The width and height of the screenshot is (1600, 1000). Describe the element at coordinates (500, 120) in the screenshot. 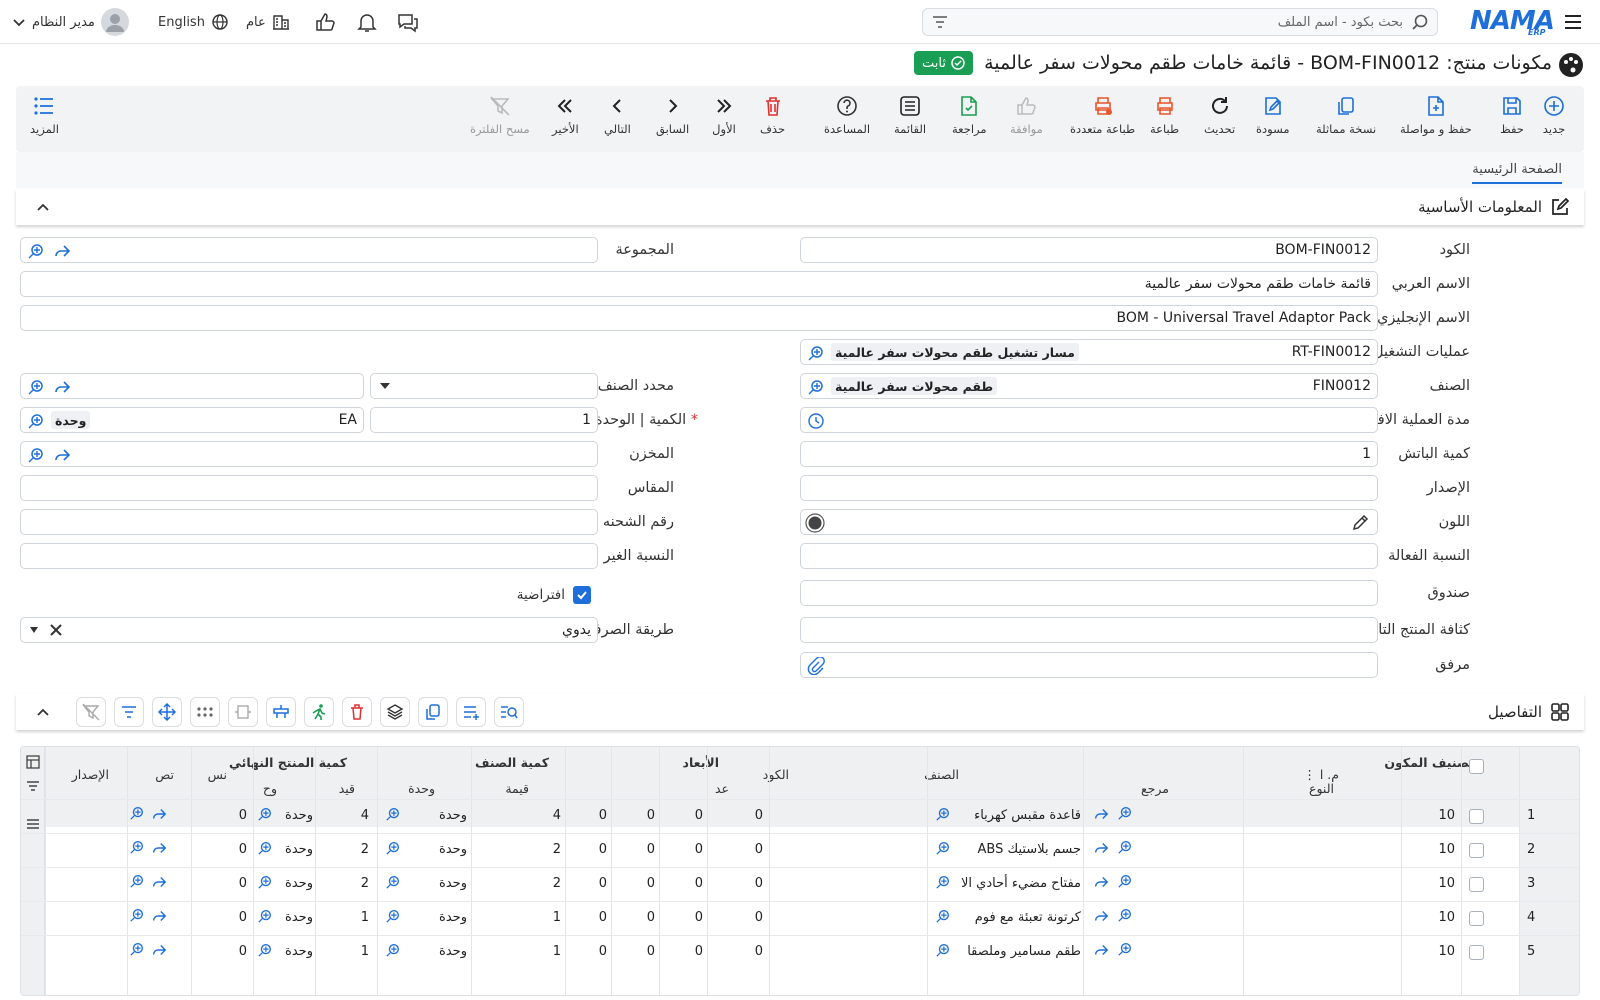

I see `clear-filter-button: مسح الفلترة` at that location.